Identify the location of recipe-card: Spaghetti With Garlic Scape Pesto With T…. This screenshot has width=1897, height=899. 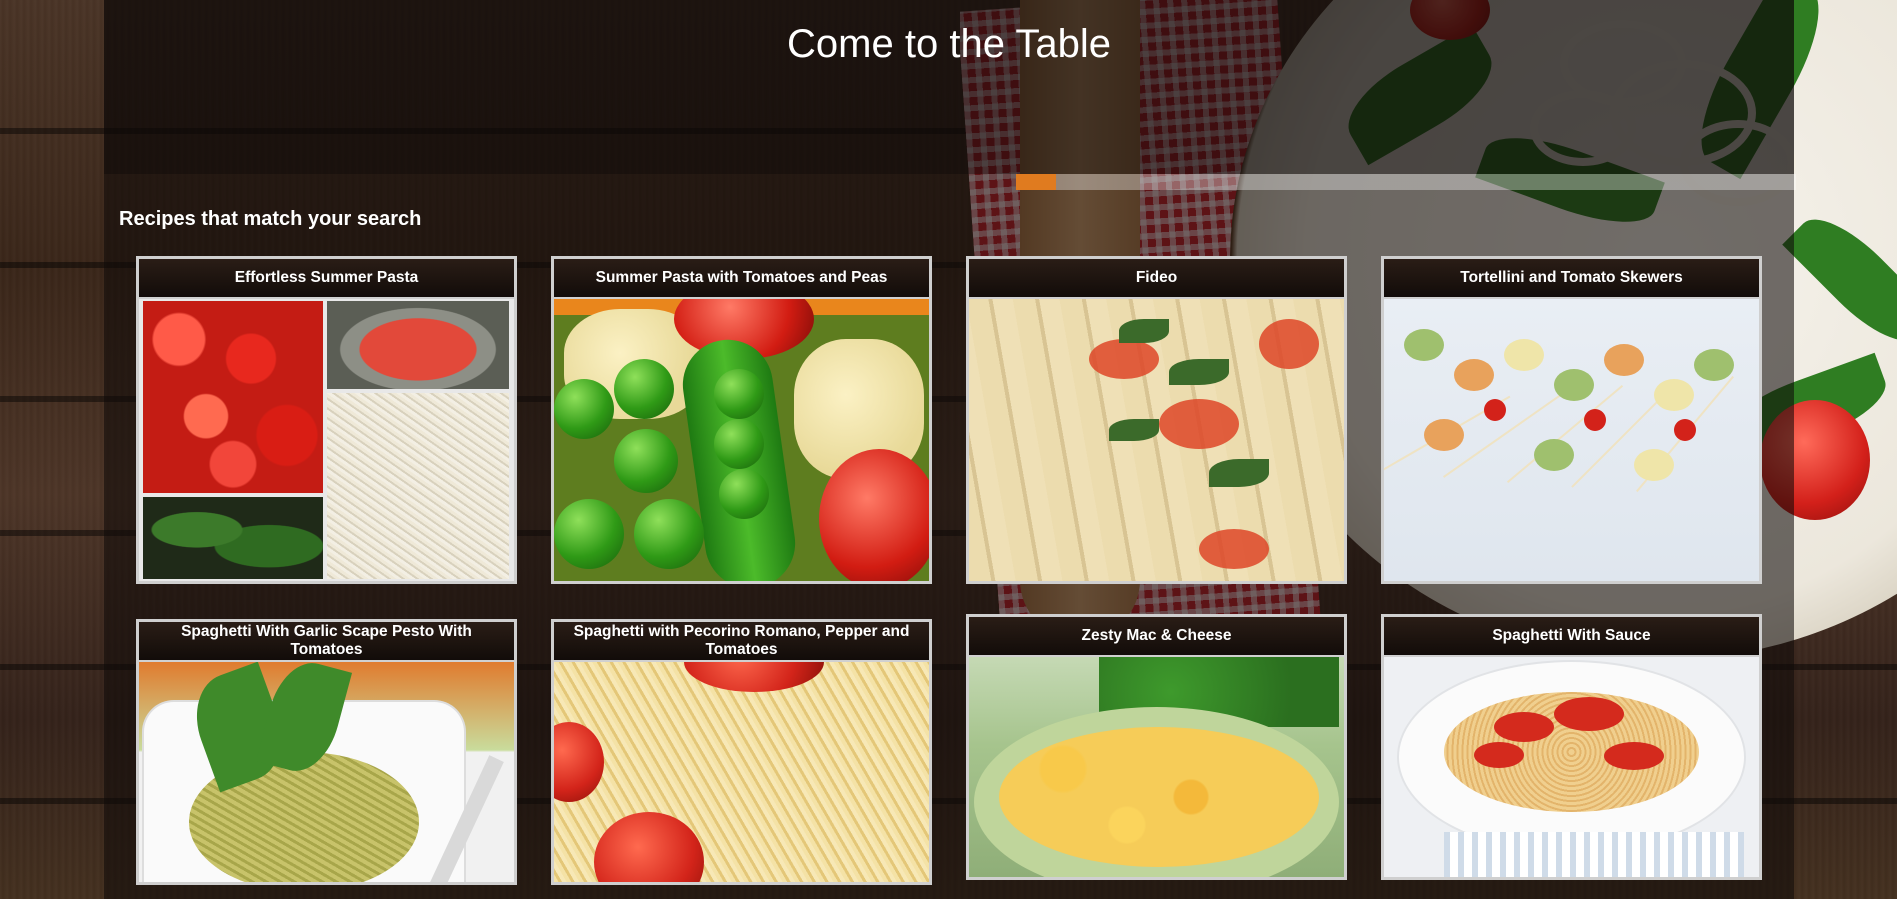
(326, 752).